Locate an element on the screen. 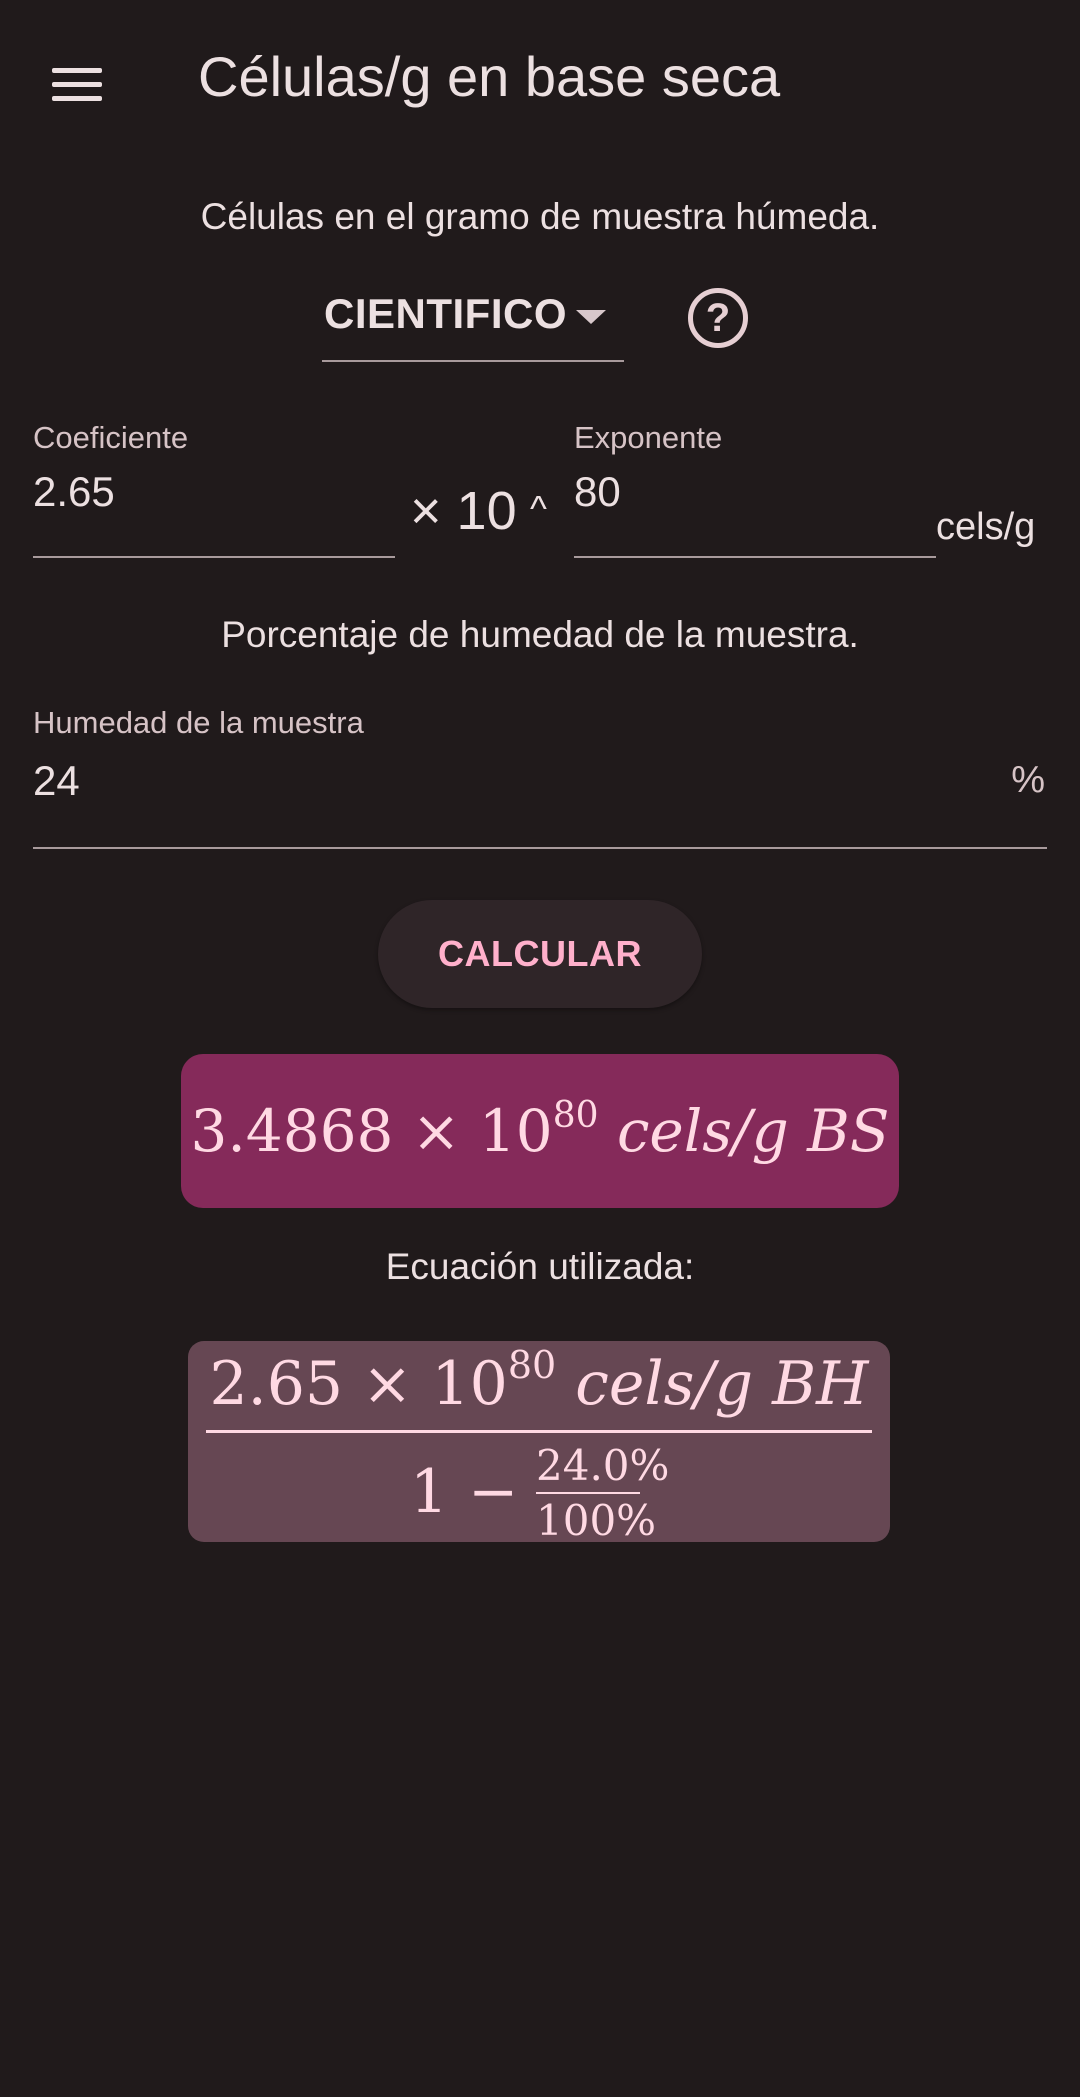 The height and width of the screenshot is (2097, 1080). numerator-unit: cels/g BH is located at coordinates (722, 1384).